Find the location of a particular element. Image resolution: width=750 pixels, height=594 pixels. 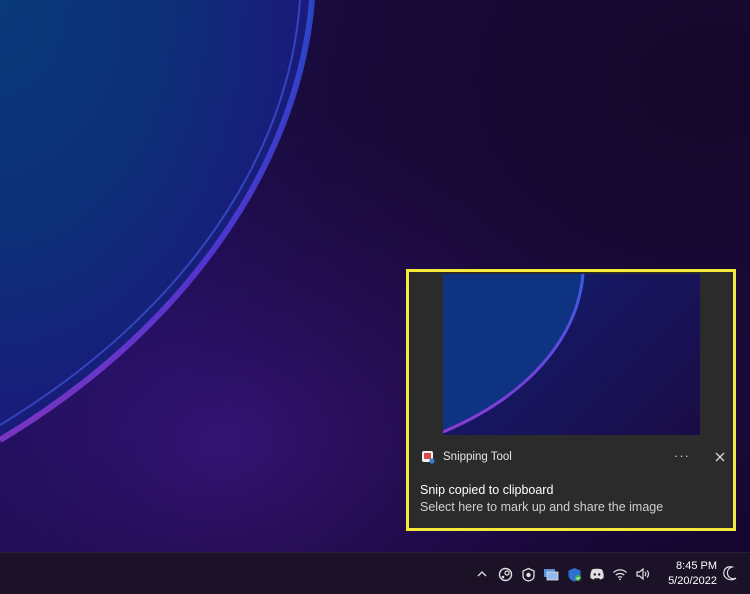

steam-icon is located at coordinates (505, 574).